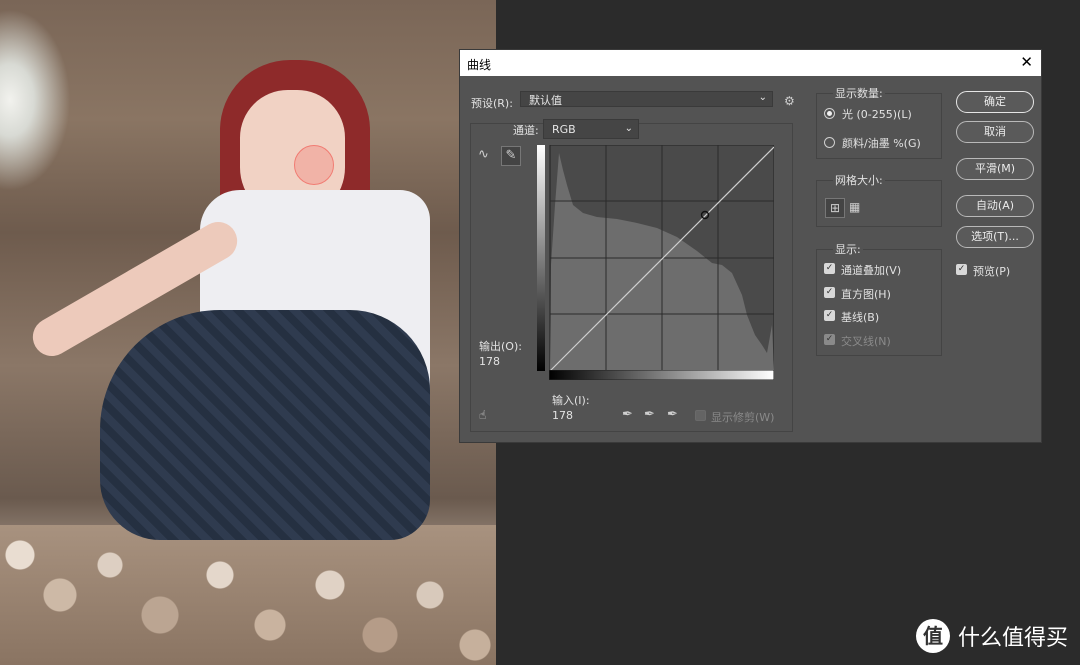 This screenshot has width=1080, height=665. Describe the element at coordinates (649, 414) in the screenshot. I see `gray-eyedropper-icon: ✒` at that location.